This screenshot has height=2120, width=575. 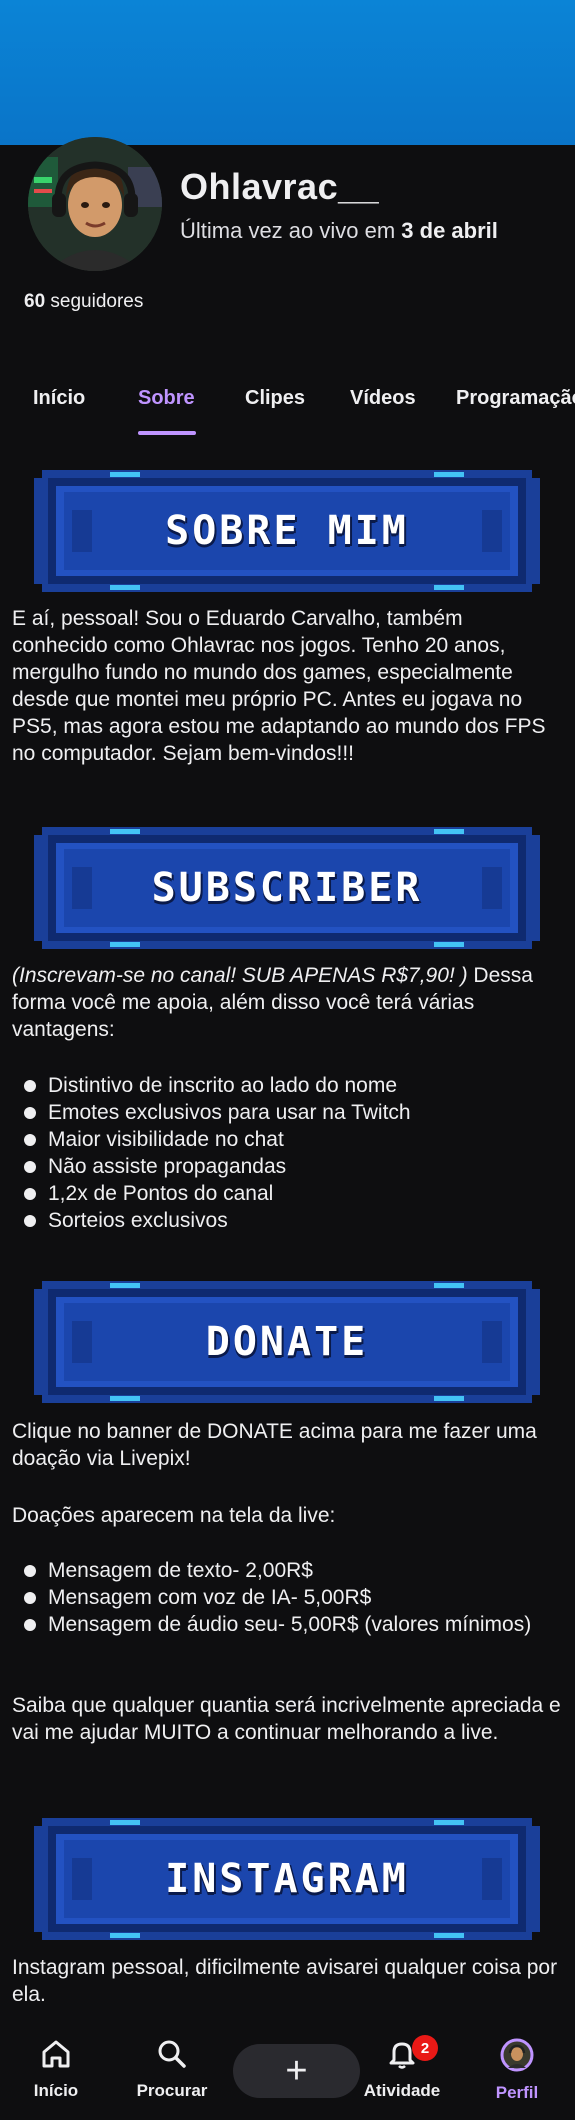 I want to click on panel-banner-subscriber: SUBSCRIBER, so click(x=287, y=888).